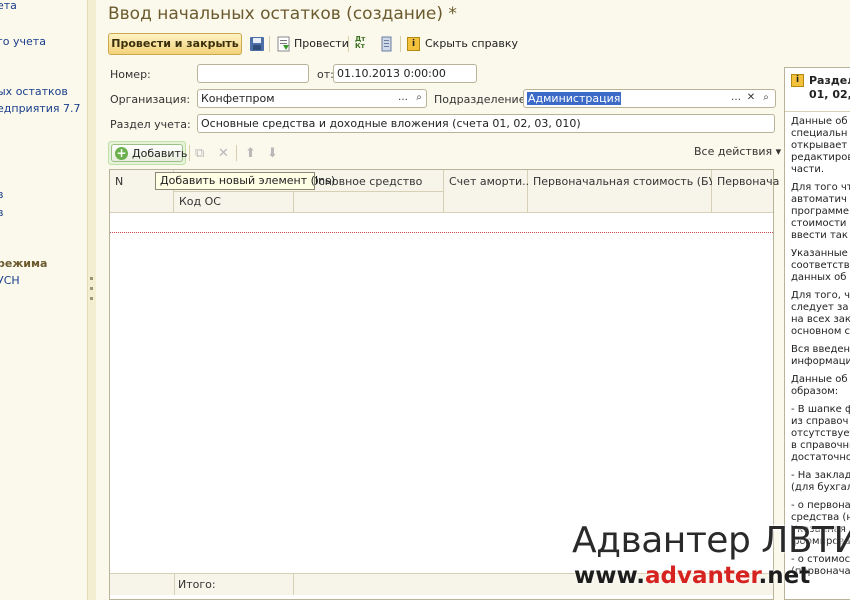 This screenshot has height=600, width=850. I want to click on organization-label: Организация:, so click(150, 99).